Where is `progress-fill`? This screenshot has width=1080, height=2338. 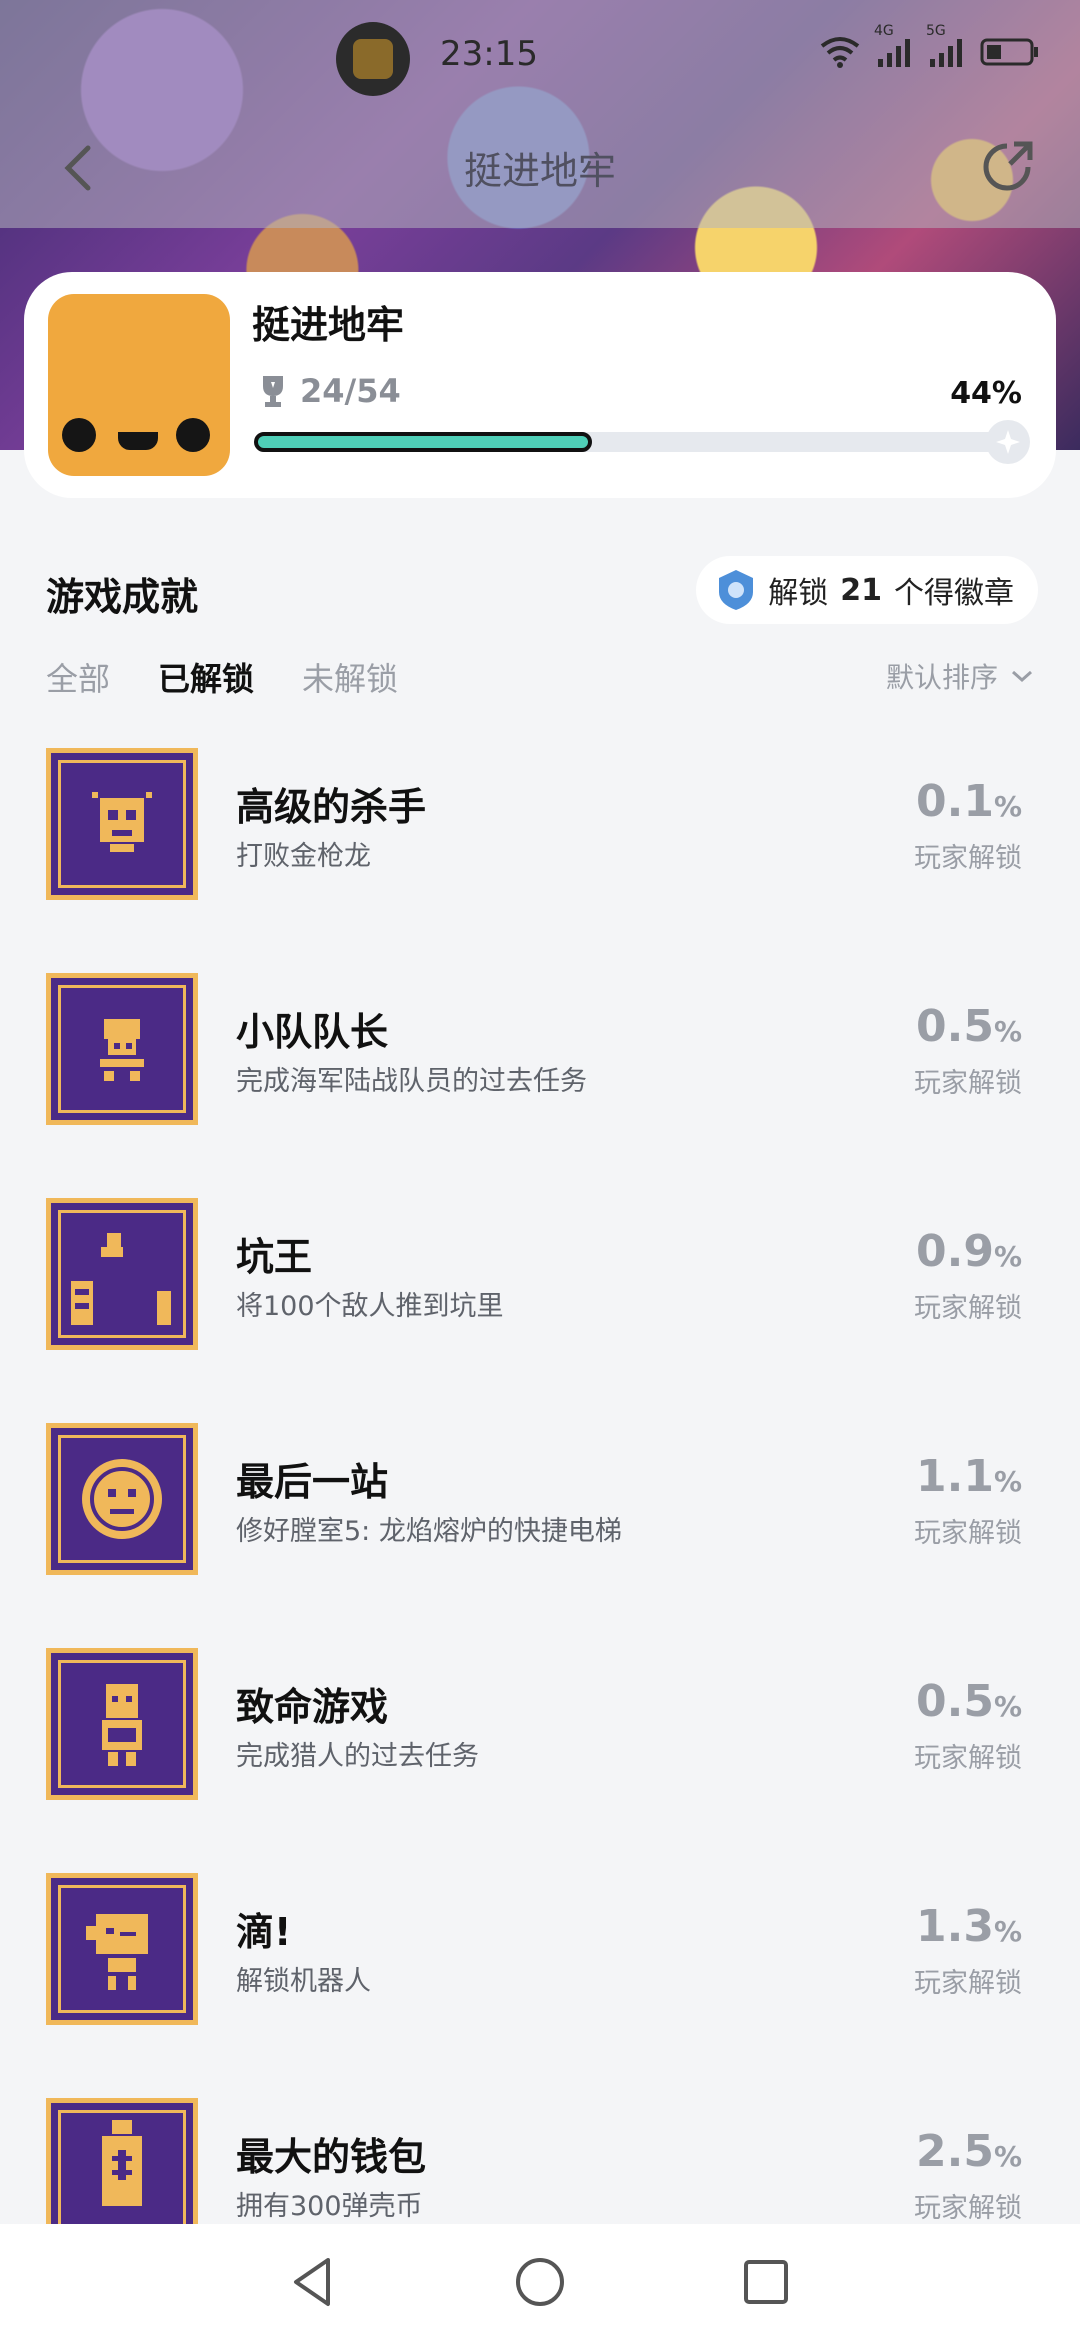 progress-fill is located at coordinates (423, 442).